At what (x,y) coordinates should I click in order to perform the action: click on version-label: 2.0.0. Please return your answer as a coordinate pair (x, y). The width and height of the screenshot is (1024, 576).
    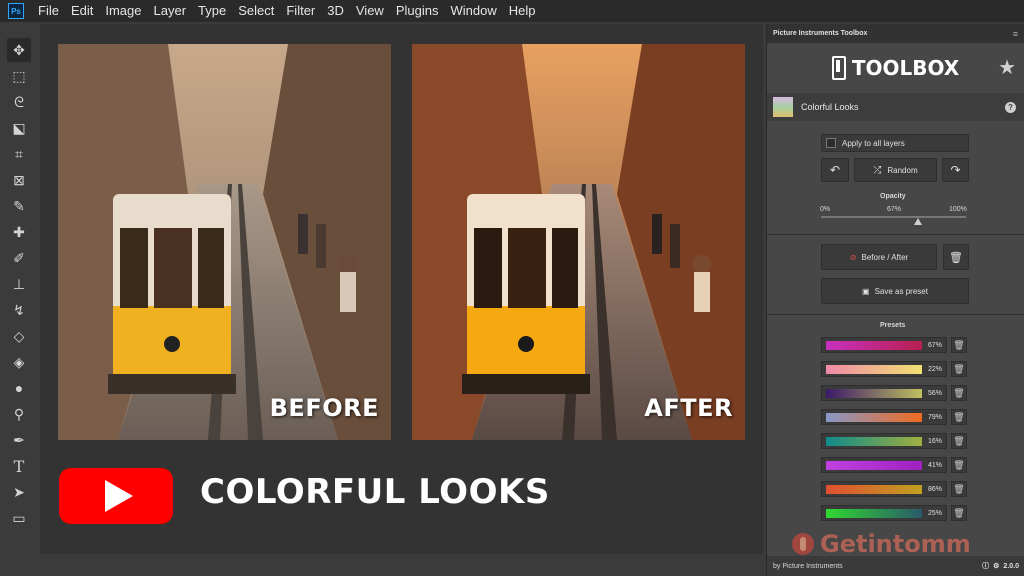
    Looking at the image, I should click on (1011, 566).